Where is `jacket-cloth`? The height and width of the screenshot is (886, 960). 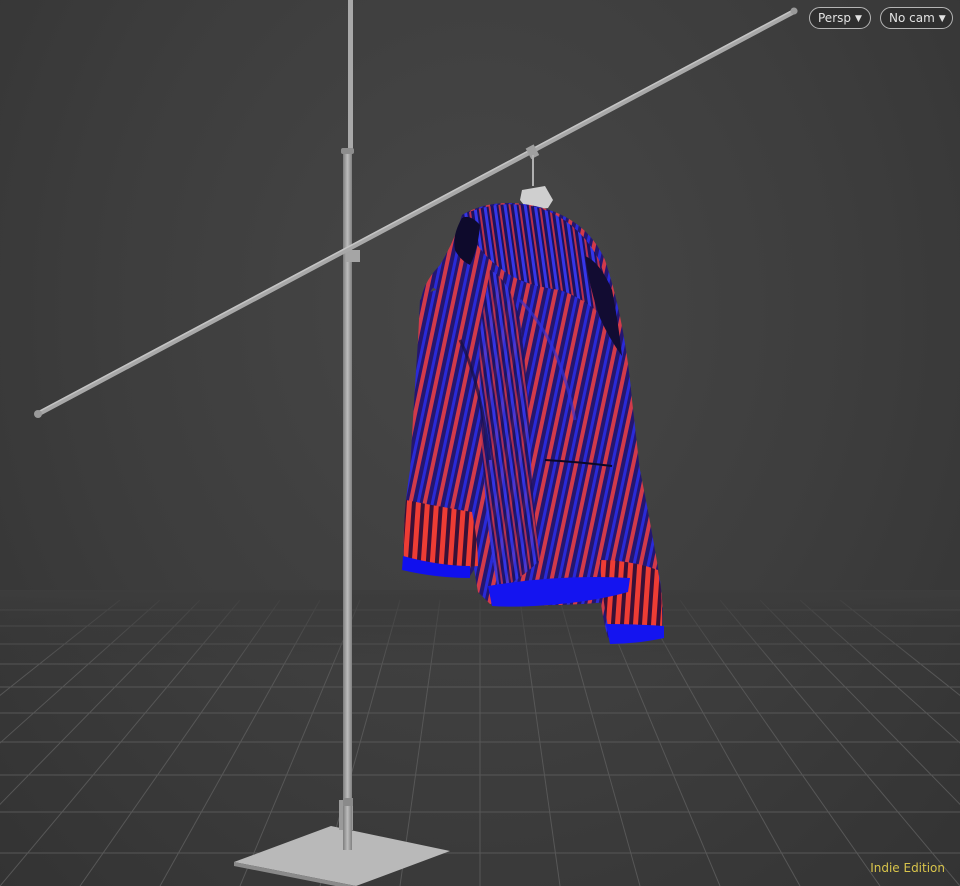
jacket-cloth is located at coordinates (533, 423).